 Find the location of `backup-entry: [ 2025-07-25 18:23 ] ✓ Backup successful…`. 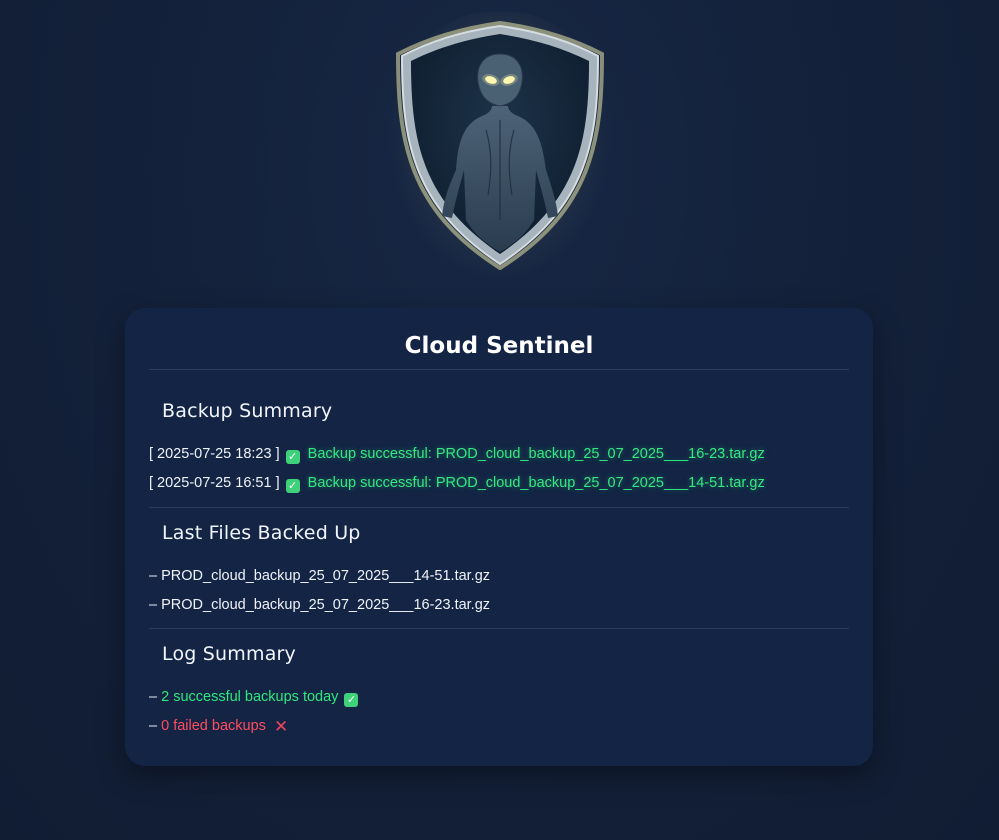

backup-entry: [ 2025-07-25 18:23 ] ✓ Backup successful… is located at coordinates (457, 454).